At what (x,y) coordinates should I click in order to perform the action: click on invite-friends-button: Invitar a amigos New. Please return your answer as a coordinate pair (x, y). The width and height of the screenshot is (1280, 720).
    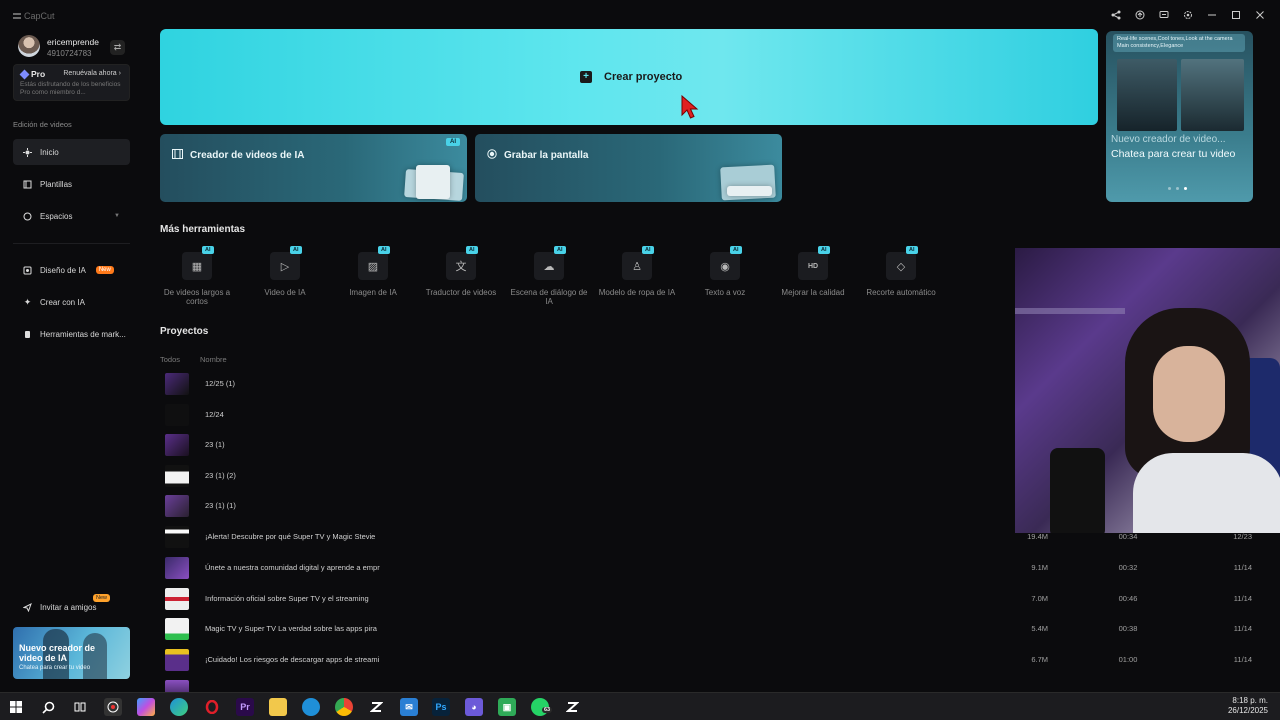
    Looking at the image, I should click on (71, 606).